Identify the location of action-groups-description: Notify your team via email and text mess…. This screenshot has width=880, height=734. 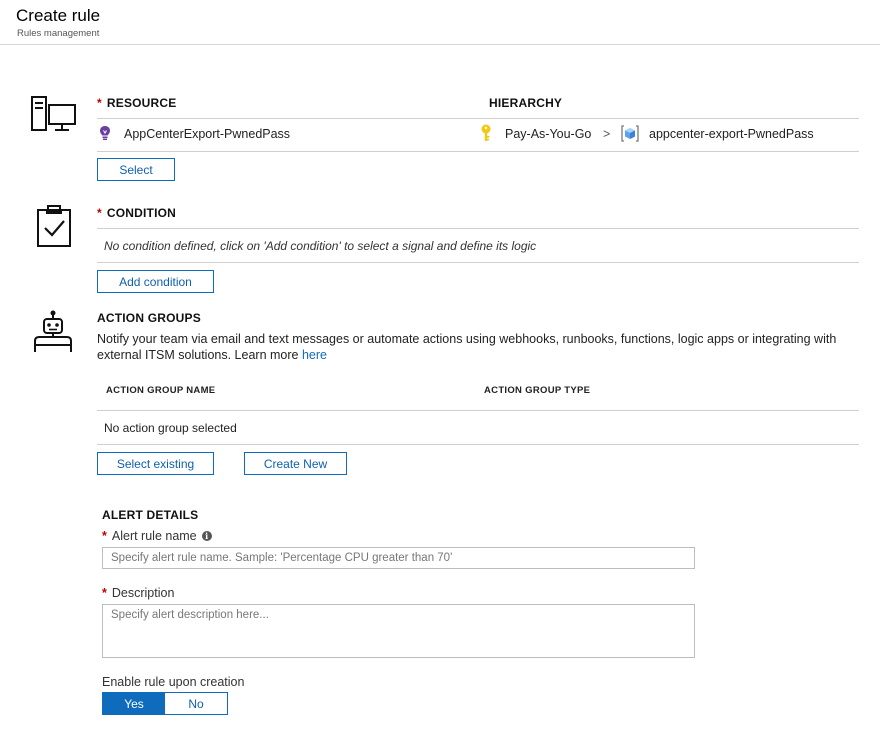
(467, 347).